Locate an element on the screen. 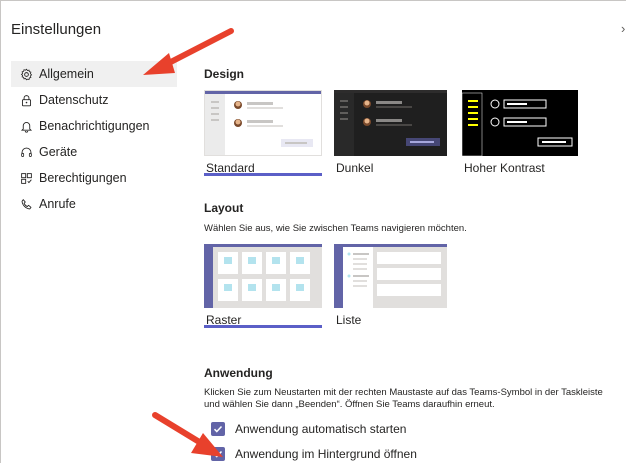 Image resolution: width=626 pixels, height=463 pixels. checkbox-label: Anwendung im Hintergrund öffnen is located at coordinates (326, 454).